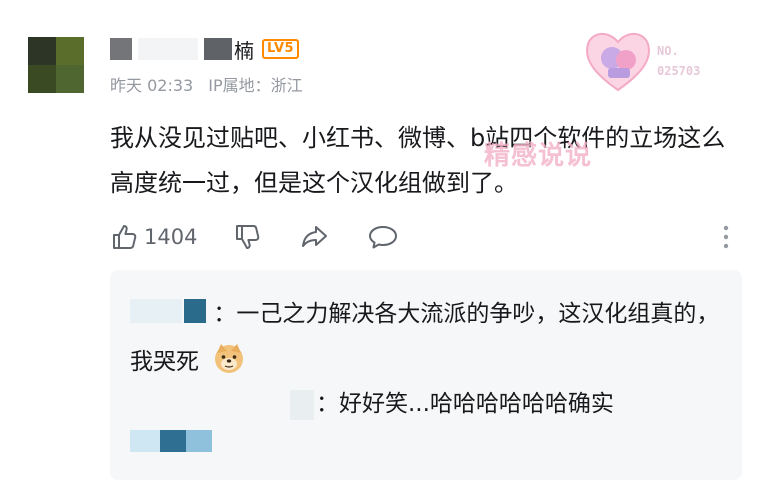 This screenshot has height=500, width=765. I want to click on username-text: 楠, so click(244, 49).